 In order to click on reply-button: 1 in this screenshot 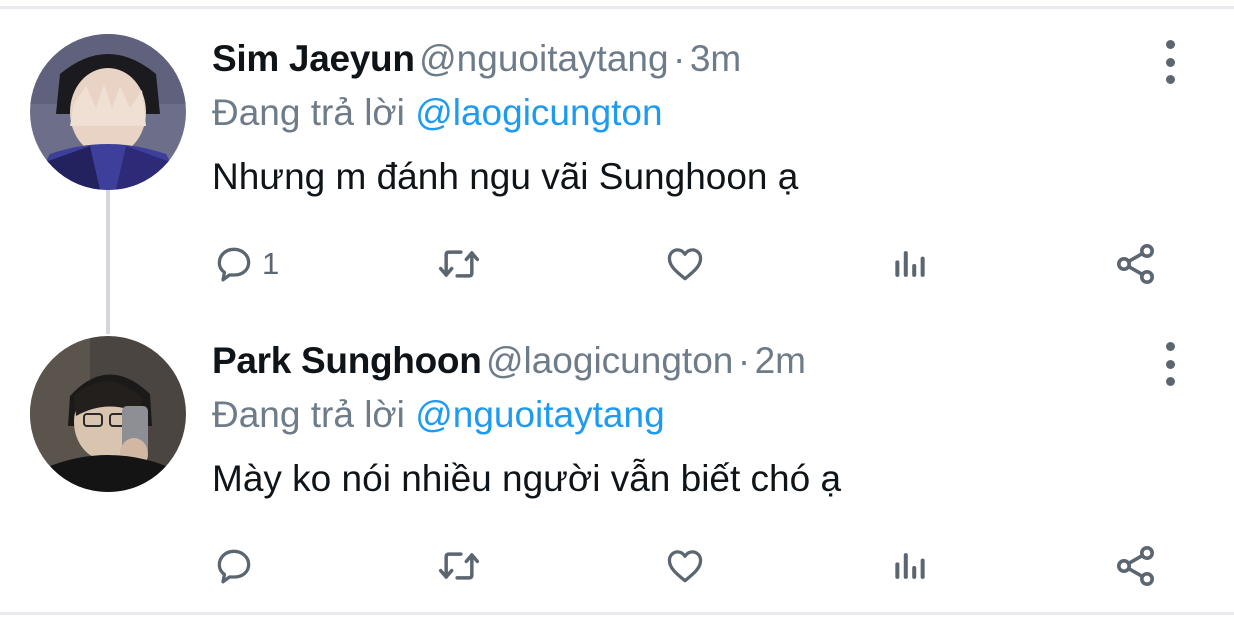, I will do `click(245, 264)`.